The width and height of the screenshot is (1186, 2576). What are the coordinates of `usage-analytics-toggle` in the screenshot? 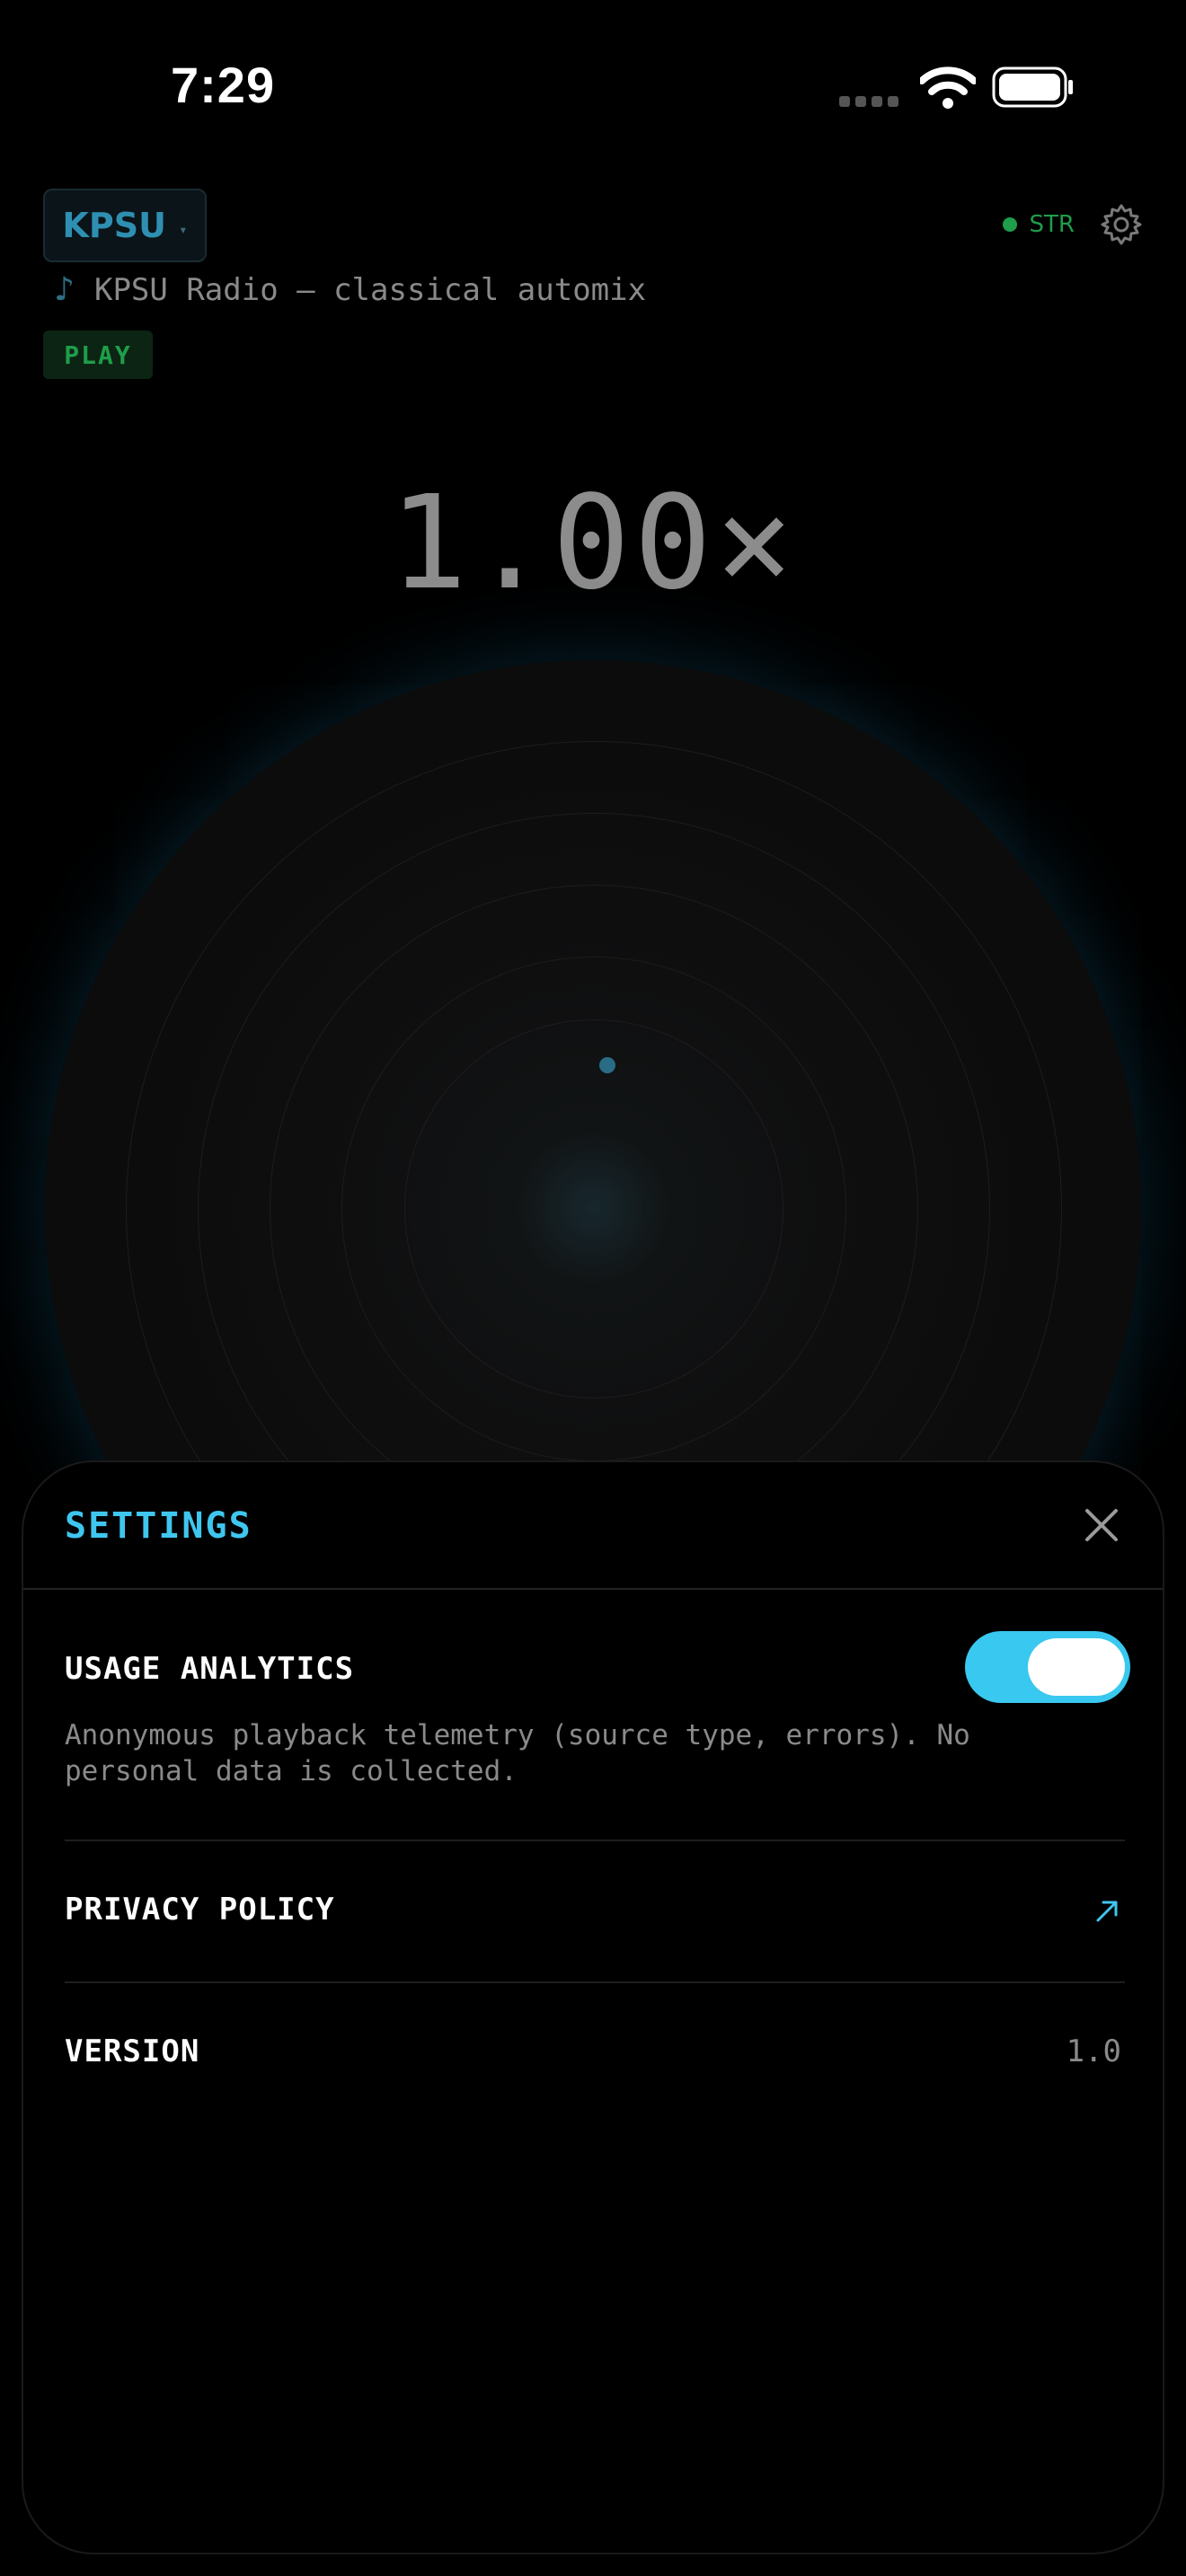 It's located at (1047, 1667).